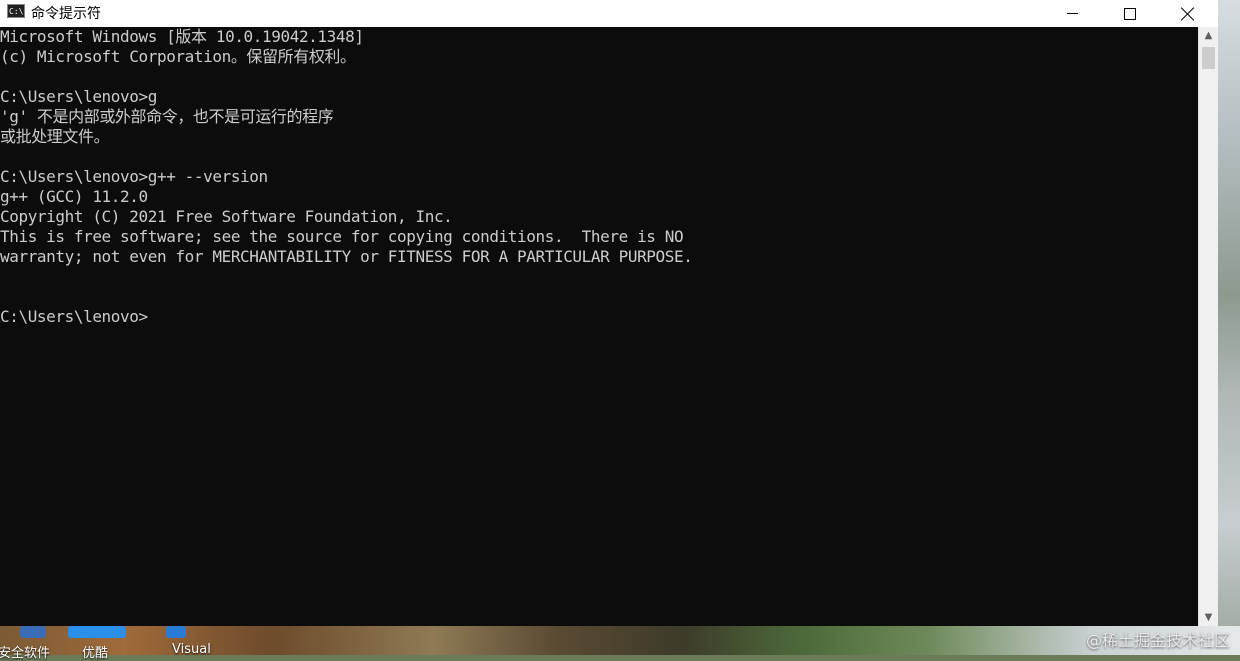  What do you see at coordinates (176, 632) in the screenshot?
I see `visual-studio-icon` at bounding box center [176, 632].